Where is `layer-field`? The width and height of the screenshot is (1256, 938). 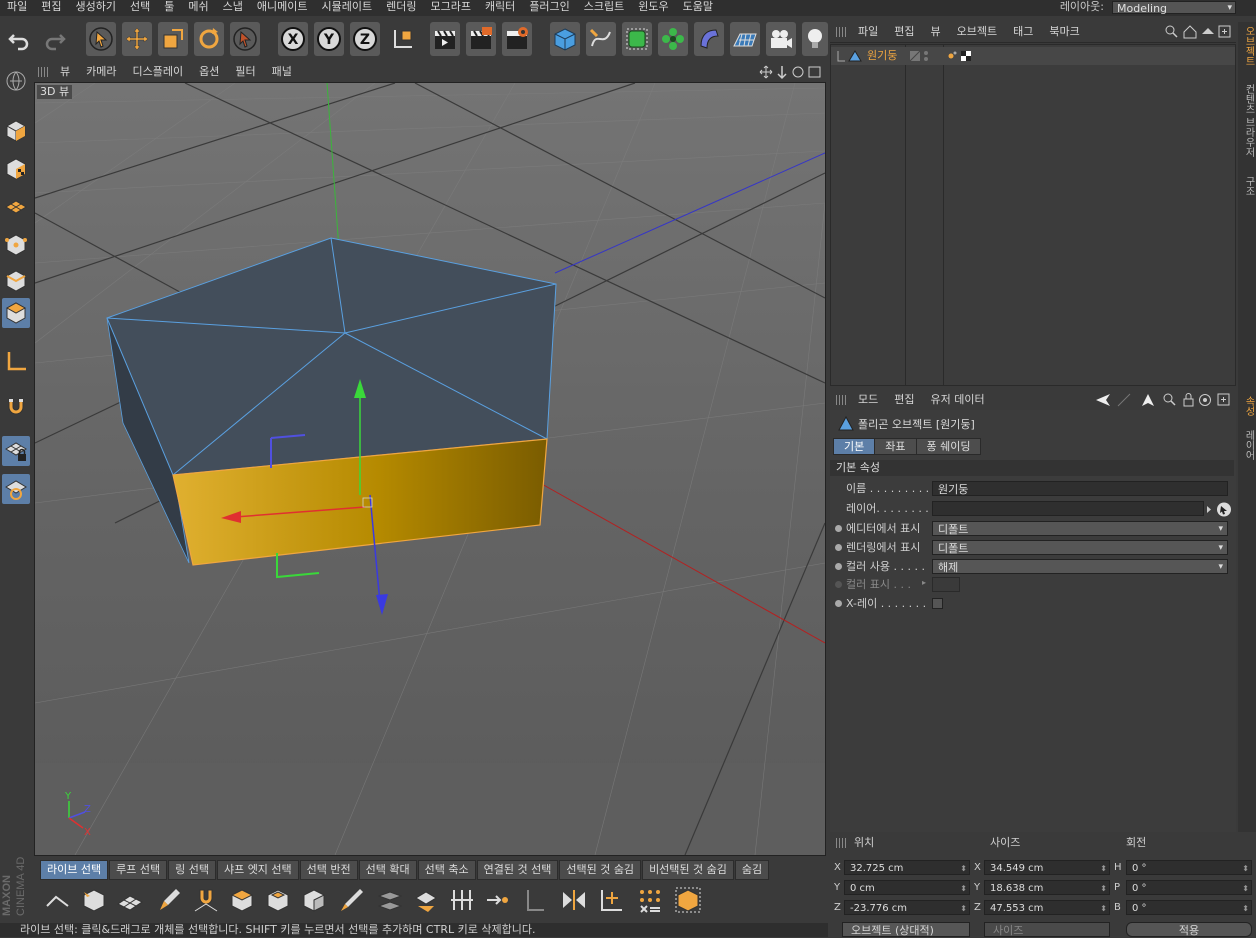
layer-field is located at coordinates (1068, 508).